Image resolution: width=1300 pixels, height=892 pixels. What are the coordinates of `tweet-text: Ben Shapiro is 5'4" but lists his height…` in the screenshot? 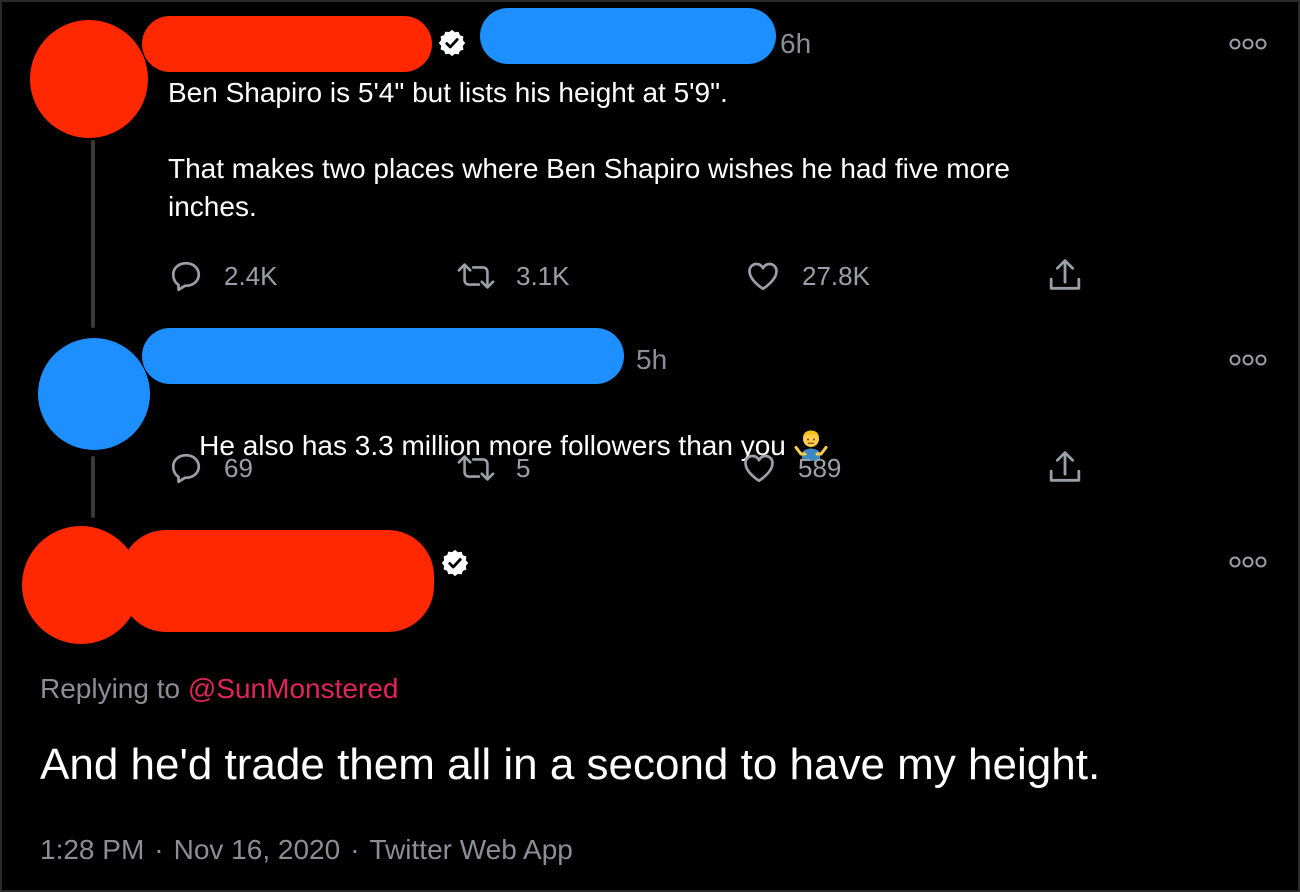 It's located at (589, 149).